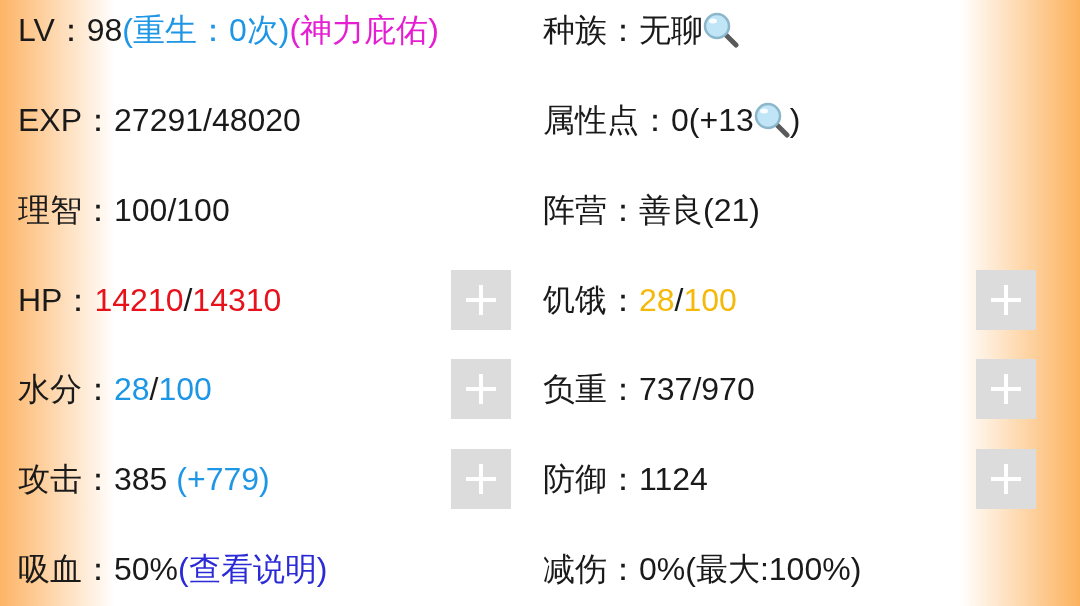  Describe the element at coordinates (52, 30) in the screenshot. I see `stat-label: LV：` at that location.